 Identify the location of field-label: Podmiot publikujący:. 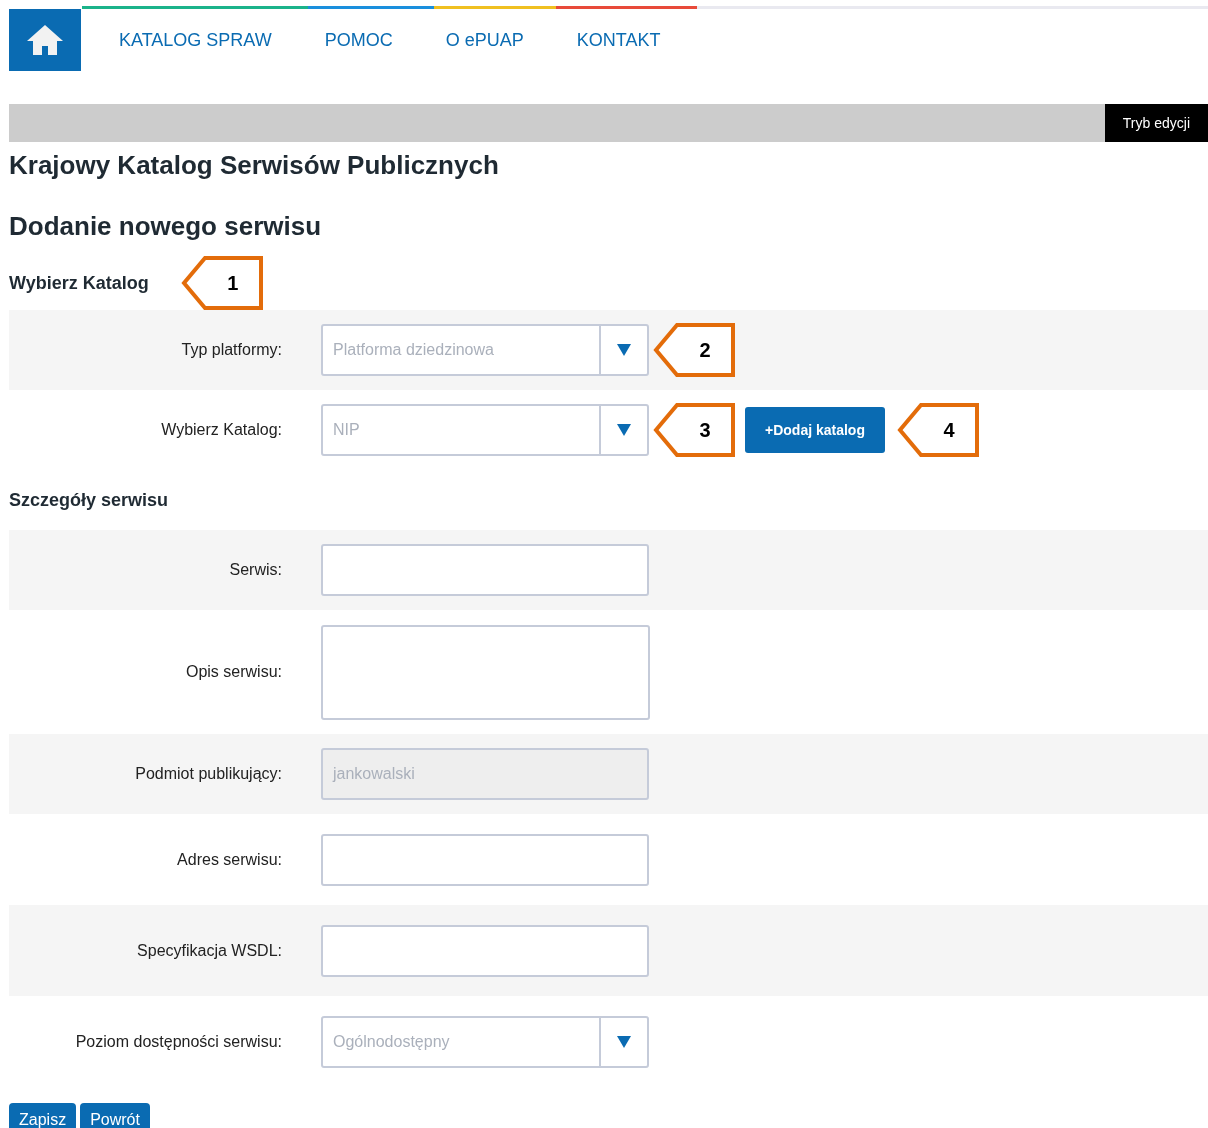
(208, 774).